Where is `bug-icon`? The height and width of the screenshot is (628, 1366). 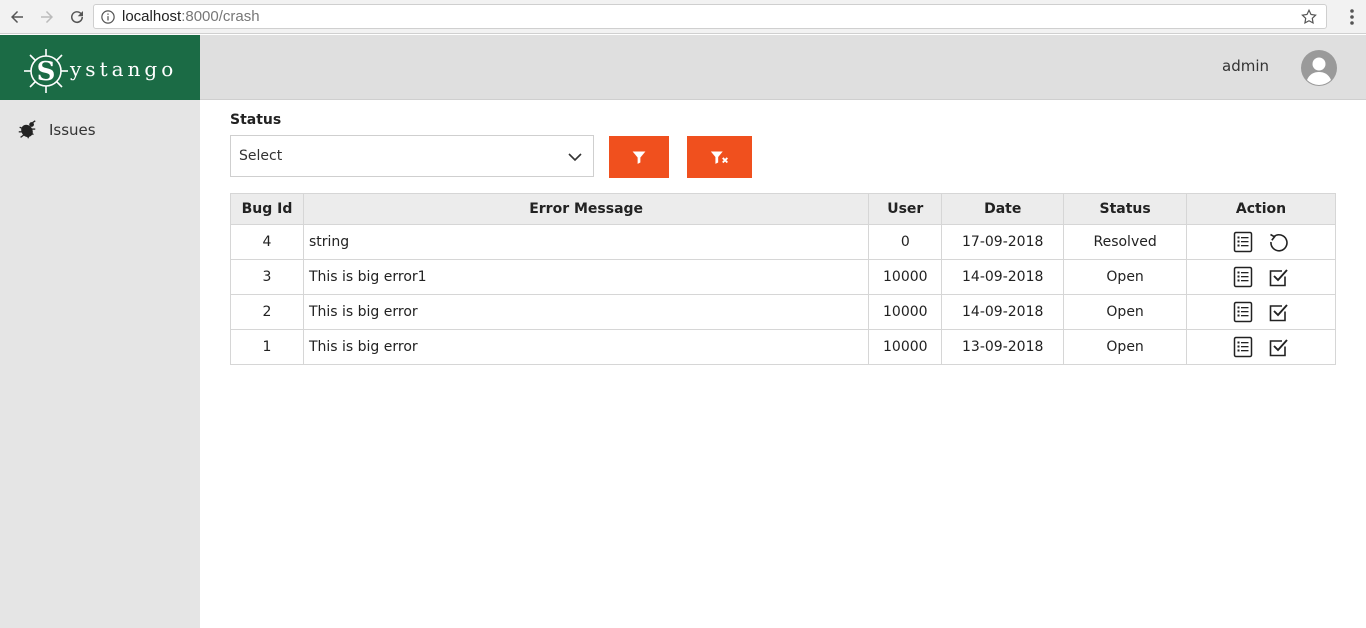 bug-icon is located at coordinates (27, 129).